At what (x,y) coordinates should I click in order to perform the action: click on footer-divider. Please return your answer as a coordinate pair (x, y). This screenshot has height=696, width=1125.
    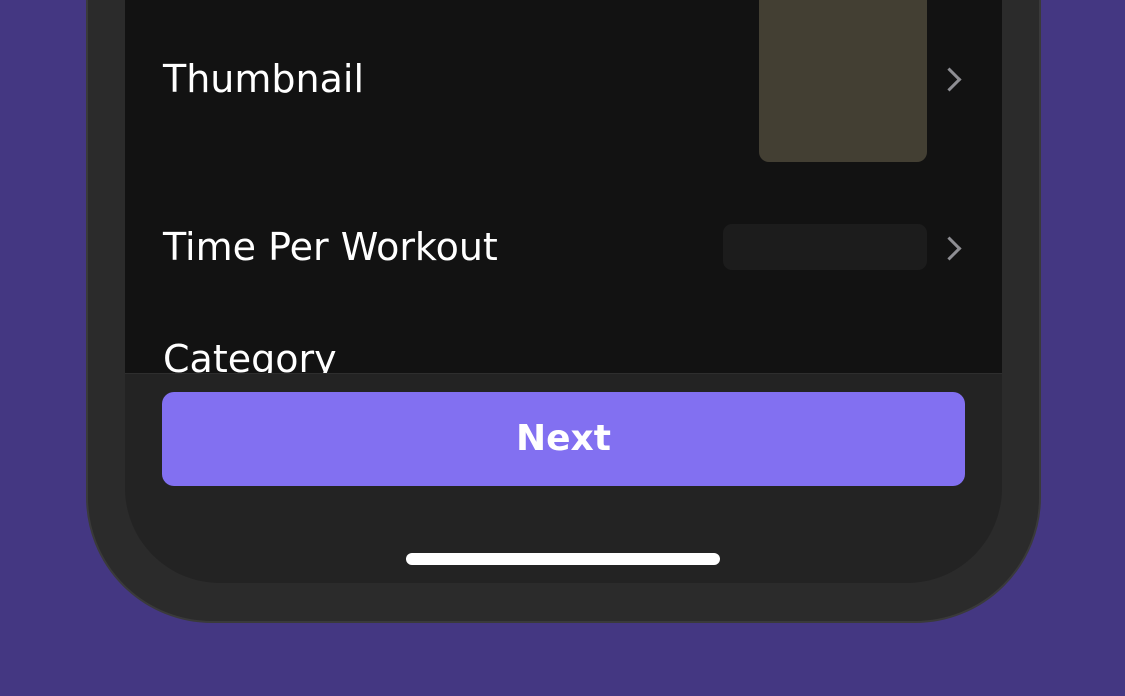
    Looking at the image, I should click on (563, 373).